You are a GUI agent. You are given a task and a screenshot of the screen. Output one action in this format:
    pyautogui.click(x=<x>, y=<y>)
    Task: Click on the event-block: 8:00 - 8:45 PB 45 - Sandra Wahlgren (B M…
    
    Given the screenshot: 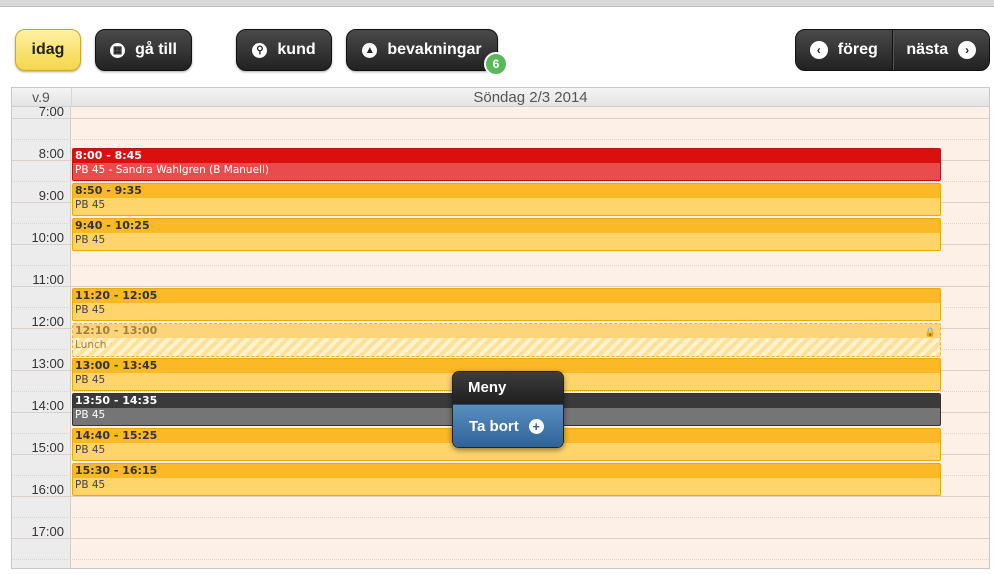 What is the action you would take?
    pyautogui.click(x=506, y=164)
    